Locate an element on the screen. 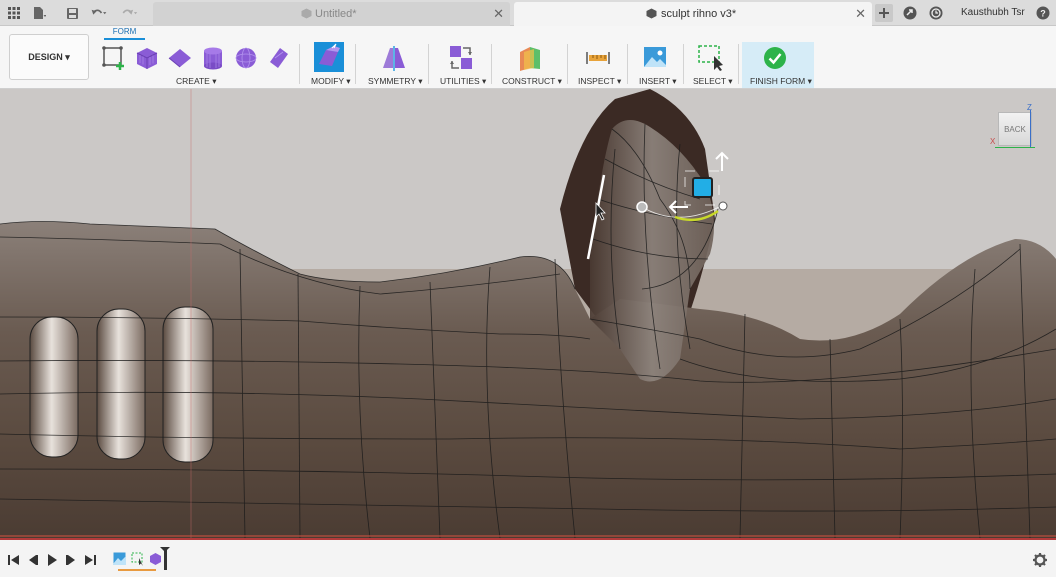  modify-form-icon is located at coordinates (329, 57).